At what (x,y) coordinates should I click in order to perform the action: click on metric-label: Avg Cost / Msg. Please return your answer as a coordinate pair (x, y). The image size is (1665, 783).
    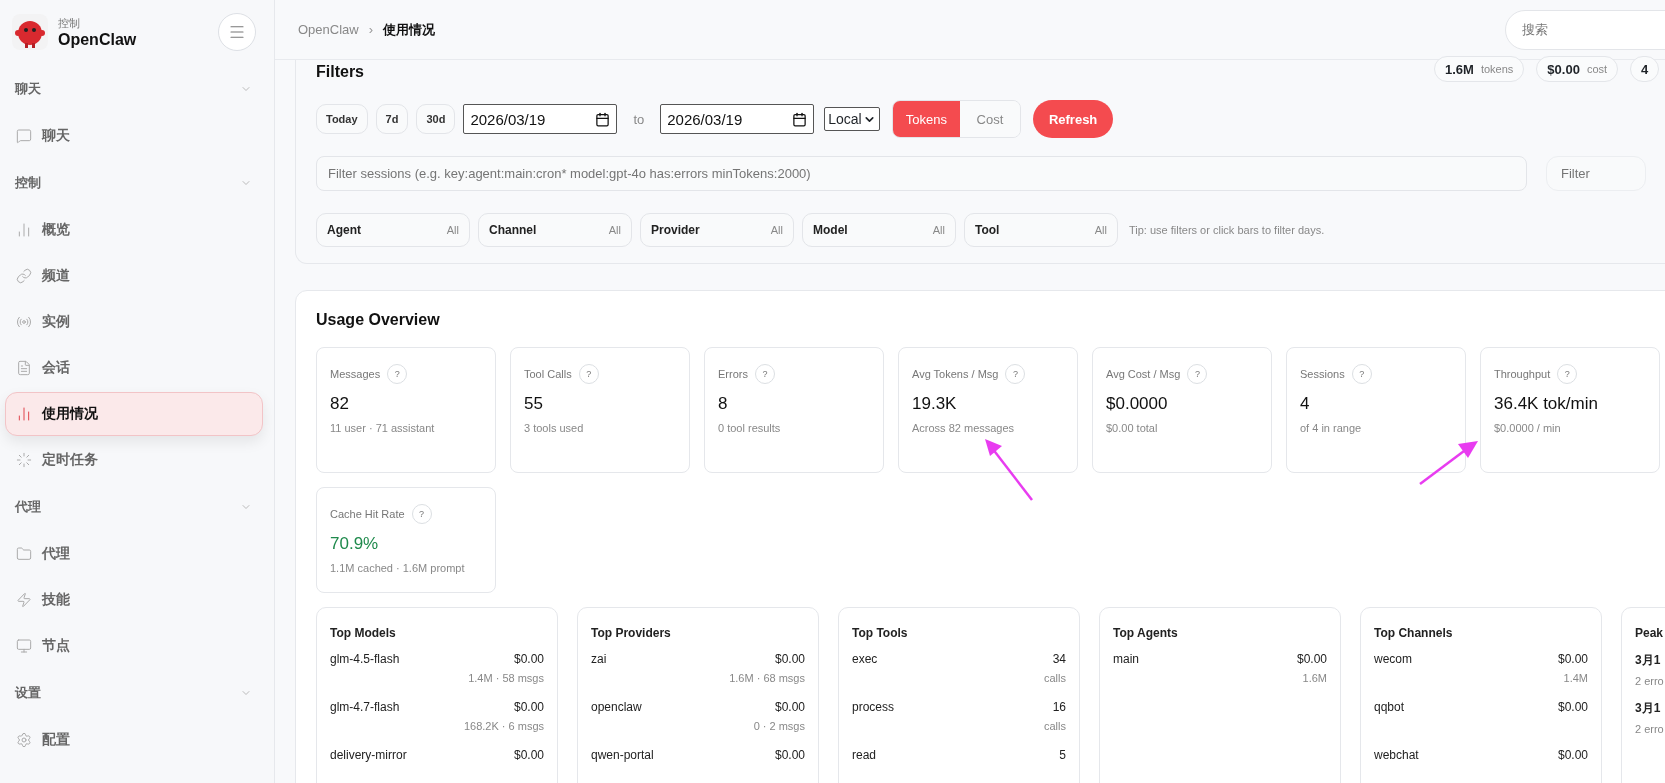
    Looking at the image, I should click on (1143, 374).